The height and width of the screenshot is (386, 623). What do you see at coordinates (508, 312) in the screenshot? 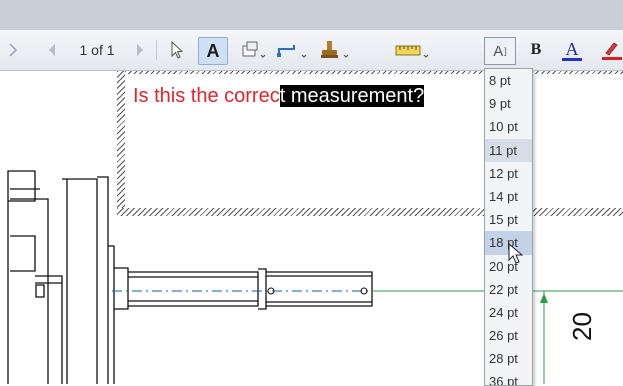
I see `font-size-option: 24 pt` at bounding box center [508, 312].